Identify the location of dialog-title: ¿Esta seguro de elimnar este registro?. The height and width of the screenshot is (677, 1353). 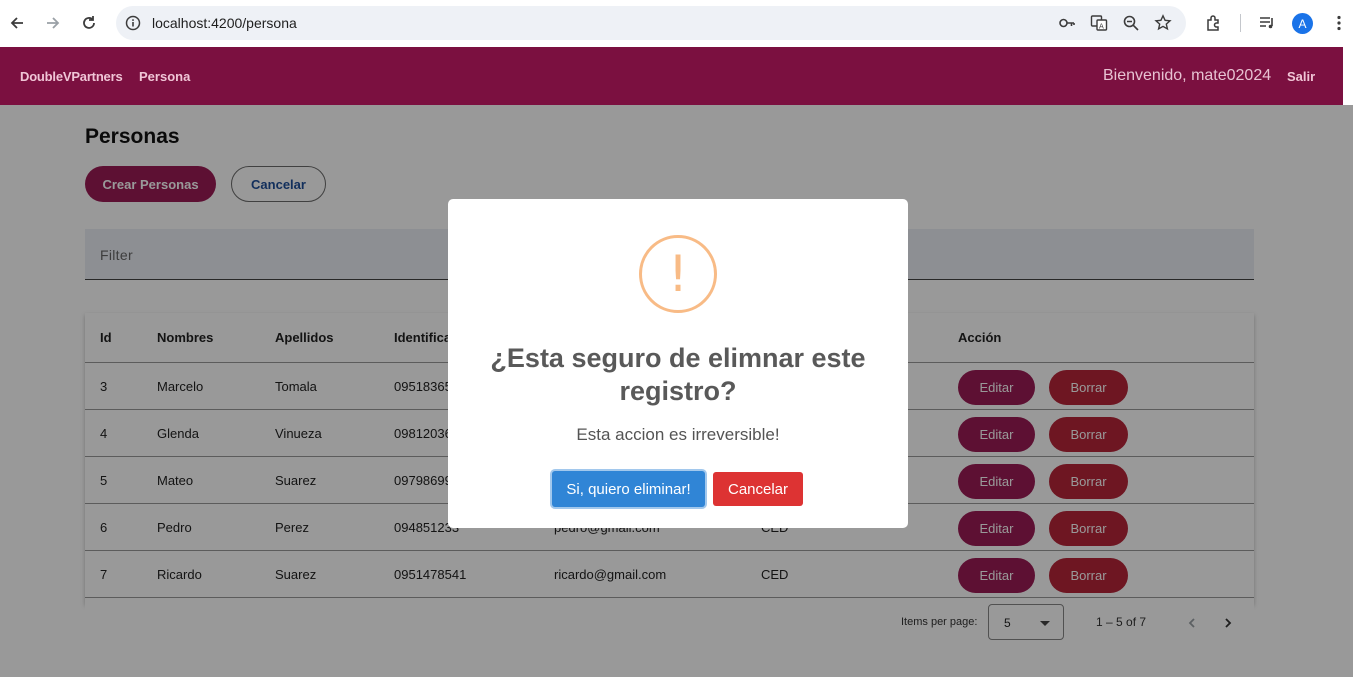
(678, 374).